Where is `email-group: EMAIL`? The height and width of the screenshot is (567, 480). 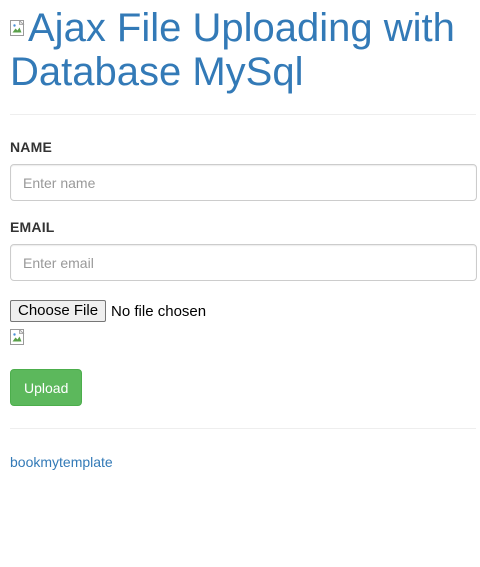 email-group: EMAIL is located at coordinates (243, 250).